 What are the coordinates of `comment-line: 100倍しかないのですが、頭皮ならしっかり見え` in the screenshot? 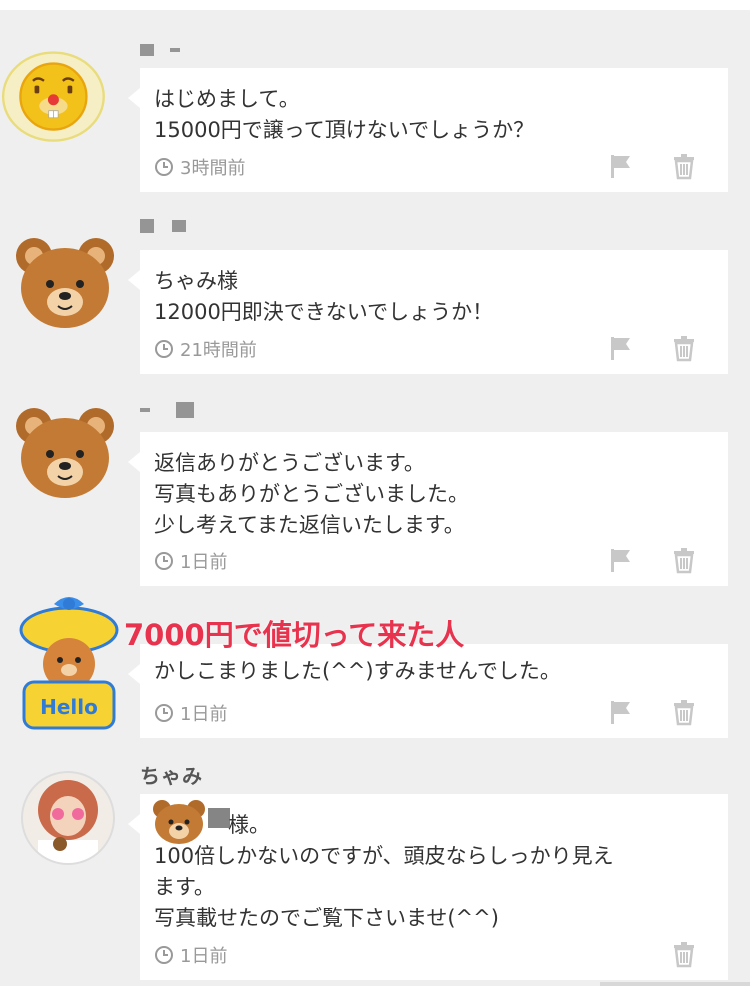 It's located at (384, 856).